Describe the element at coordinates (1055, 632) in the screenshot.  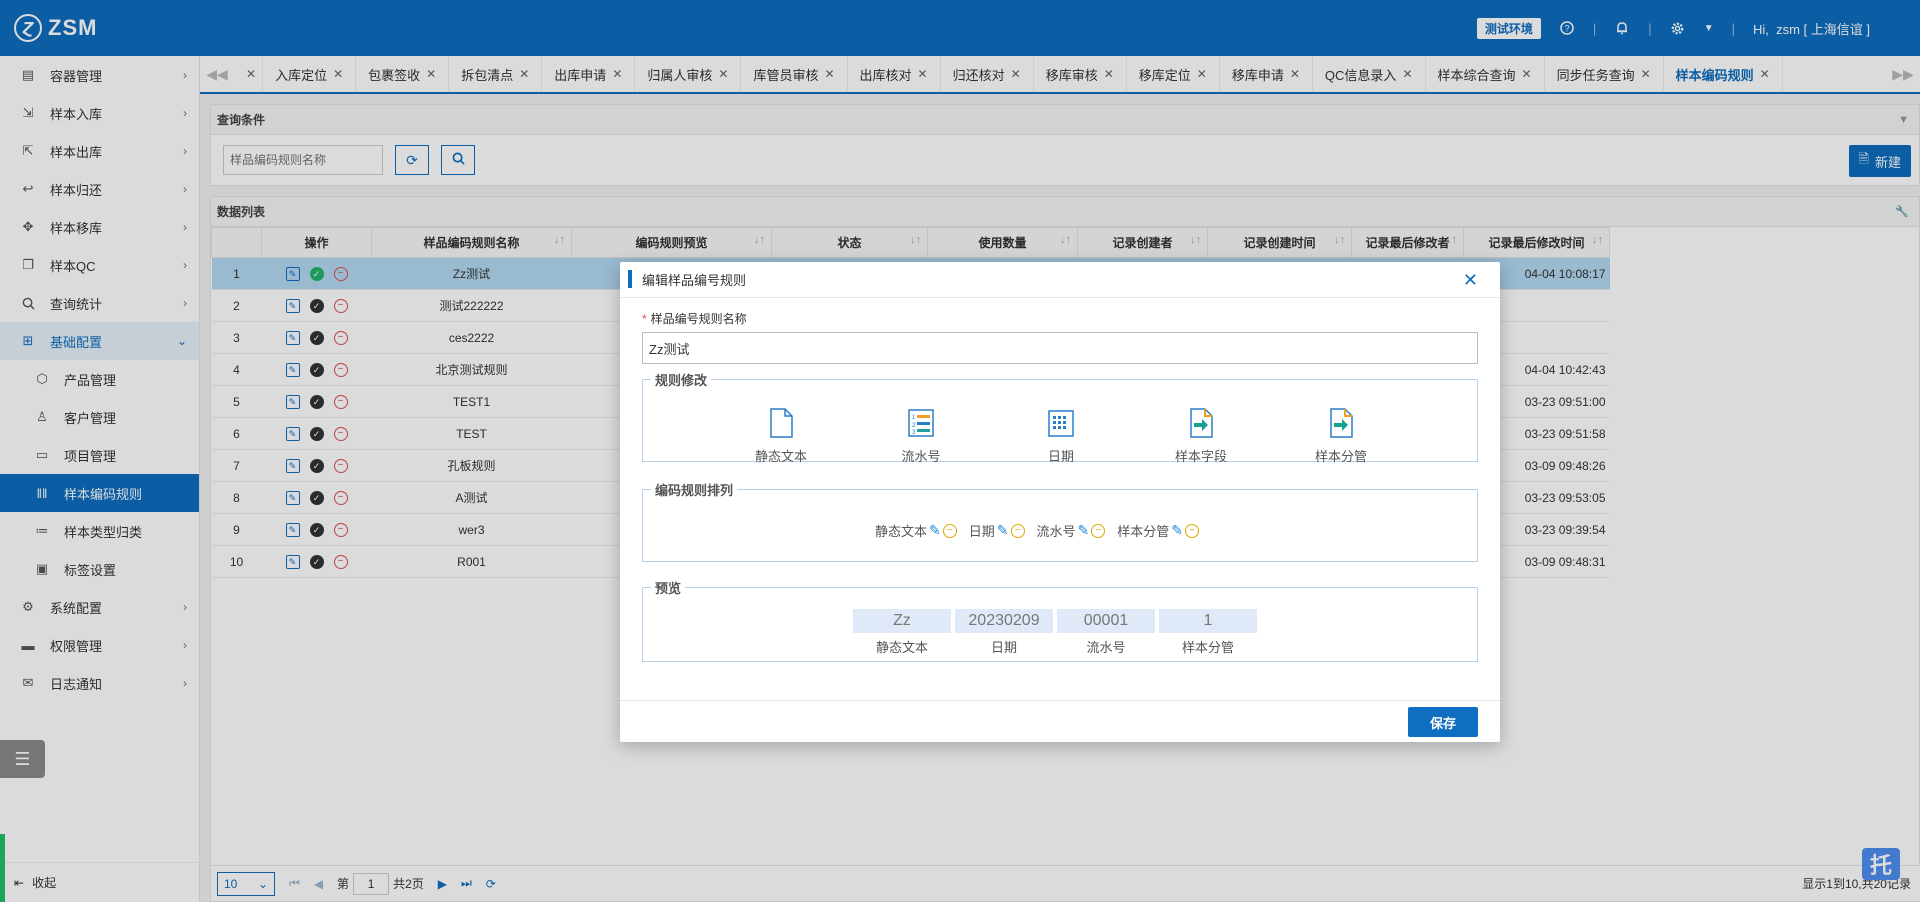
I see `preview-row: Zz 静态文本 20230209 日期 00001 流水号 1 样本分管` at that location.